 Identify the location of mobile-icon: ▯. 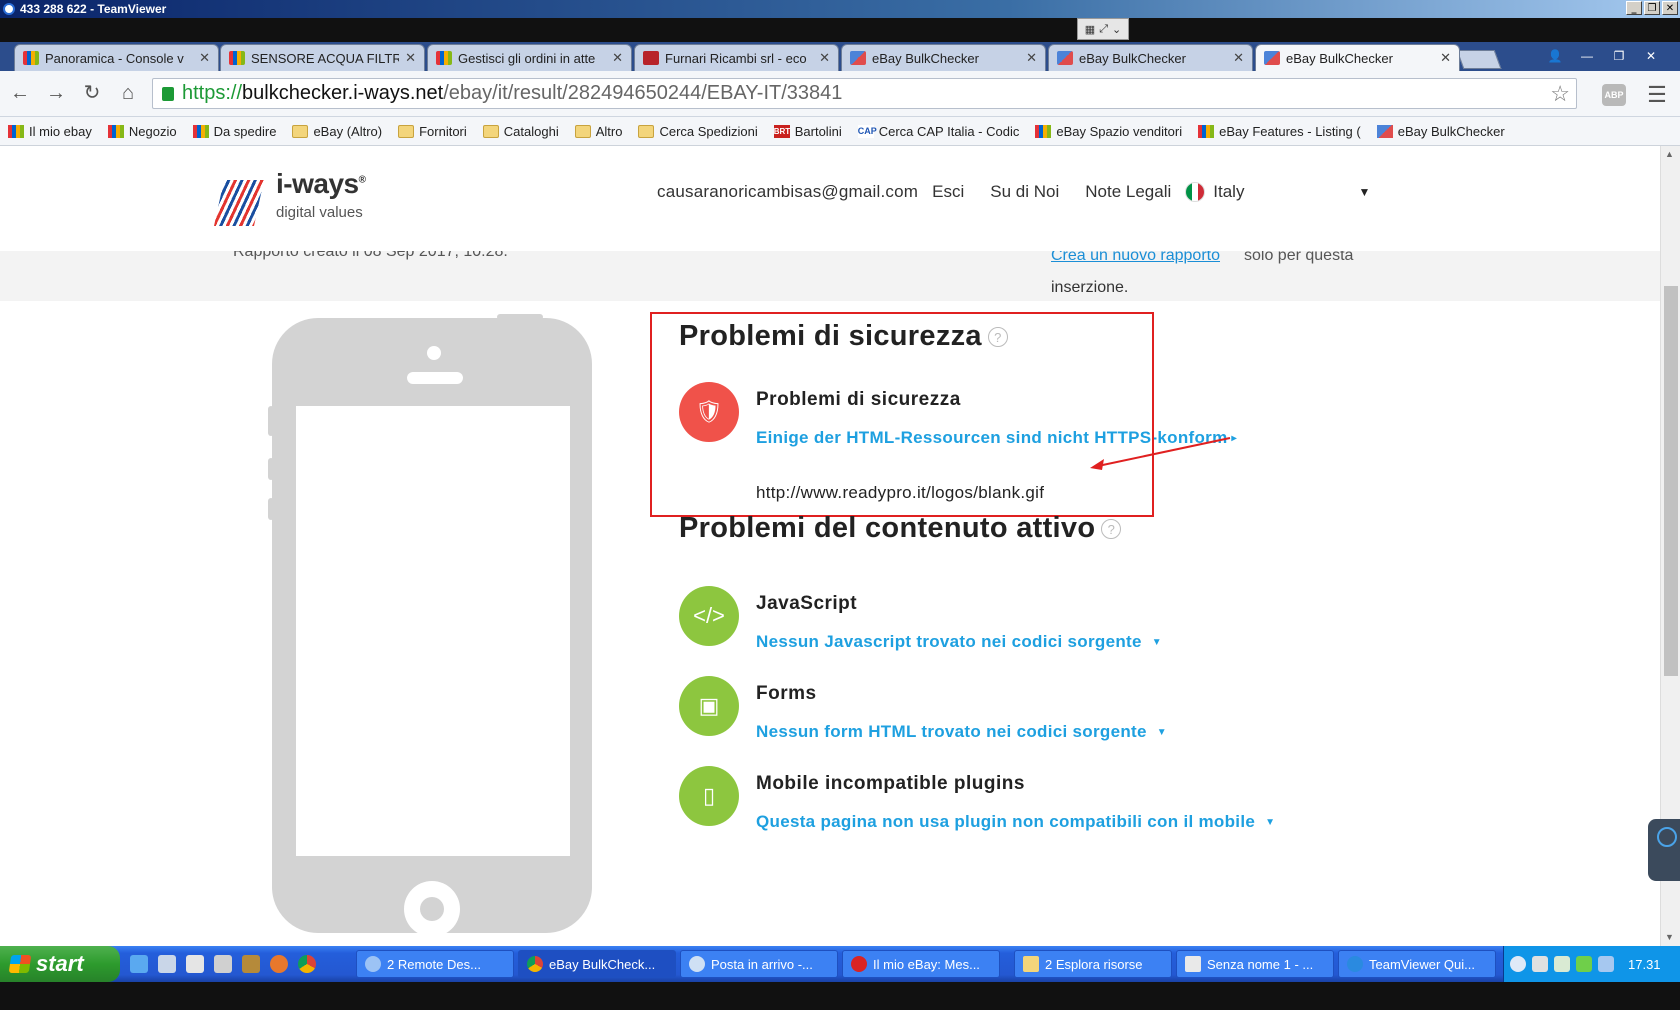
(709, 796).